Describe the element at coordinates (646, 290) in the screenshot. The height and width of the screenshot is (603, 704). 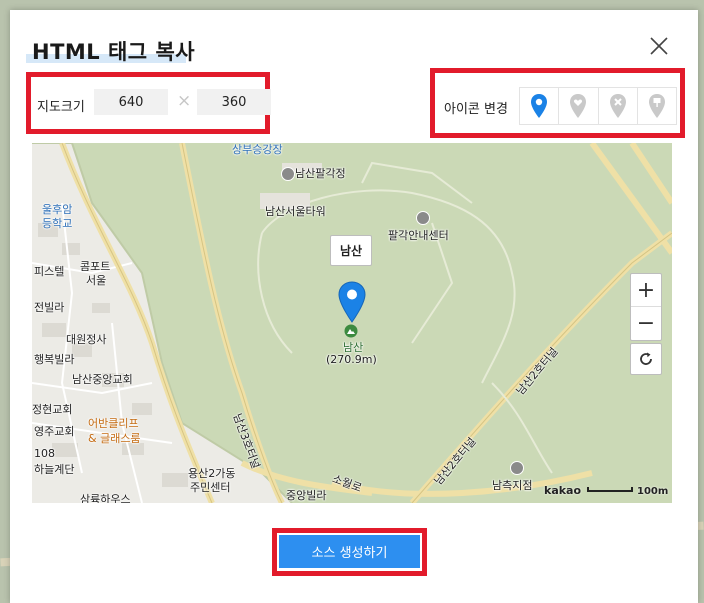
I see `zoom-in-button: +` at that location.